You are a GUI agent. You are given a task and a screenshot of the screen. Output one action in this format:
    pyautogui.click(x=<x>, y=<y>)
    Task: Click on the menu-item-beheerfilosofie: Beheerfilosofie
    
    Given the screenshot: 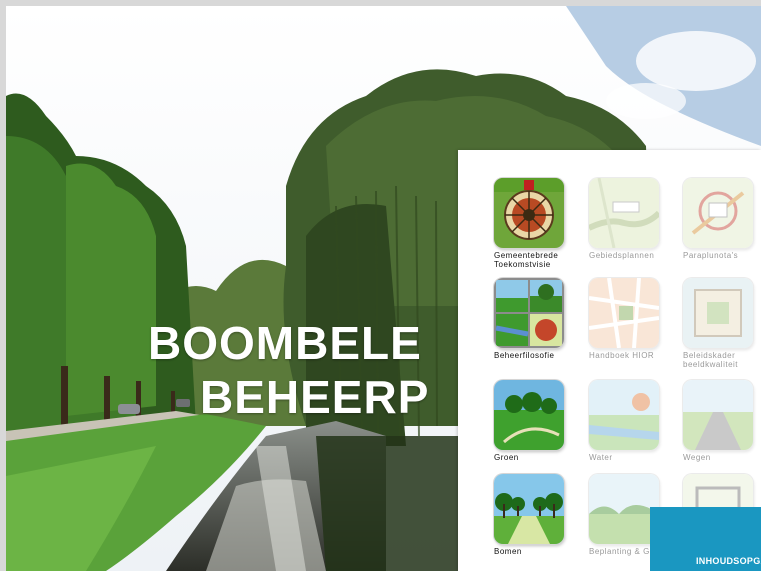 What is the action you would take?
    pyautogui.click(x=539, y=319)
    